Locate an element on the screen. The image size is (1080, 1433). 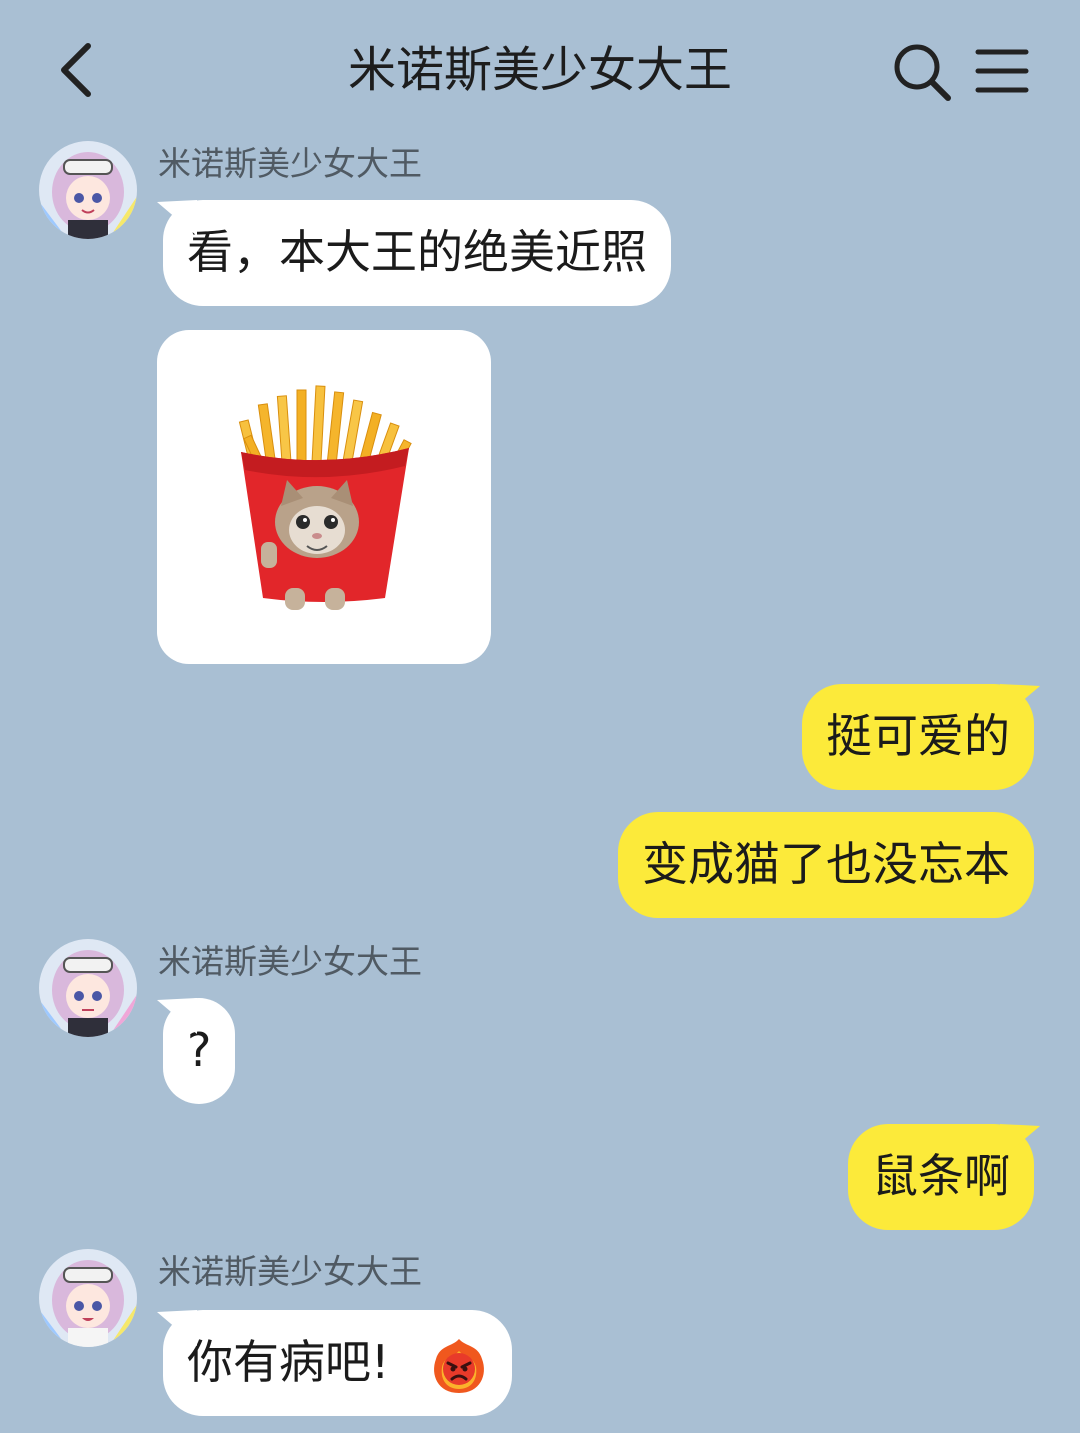
message-bubble-incoming: 你有病吧! is located at coordinates (335, 1363).